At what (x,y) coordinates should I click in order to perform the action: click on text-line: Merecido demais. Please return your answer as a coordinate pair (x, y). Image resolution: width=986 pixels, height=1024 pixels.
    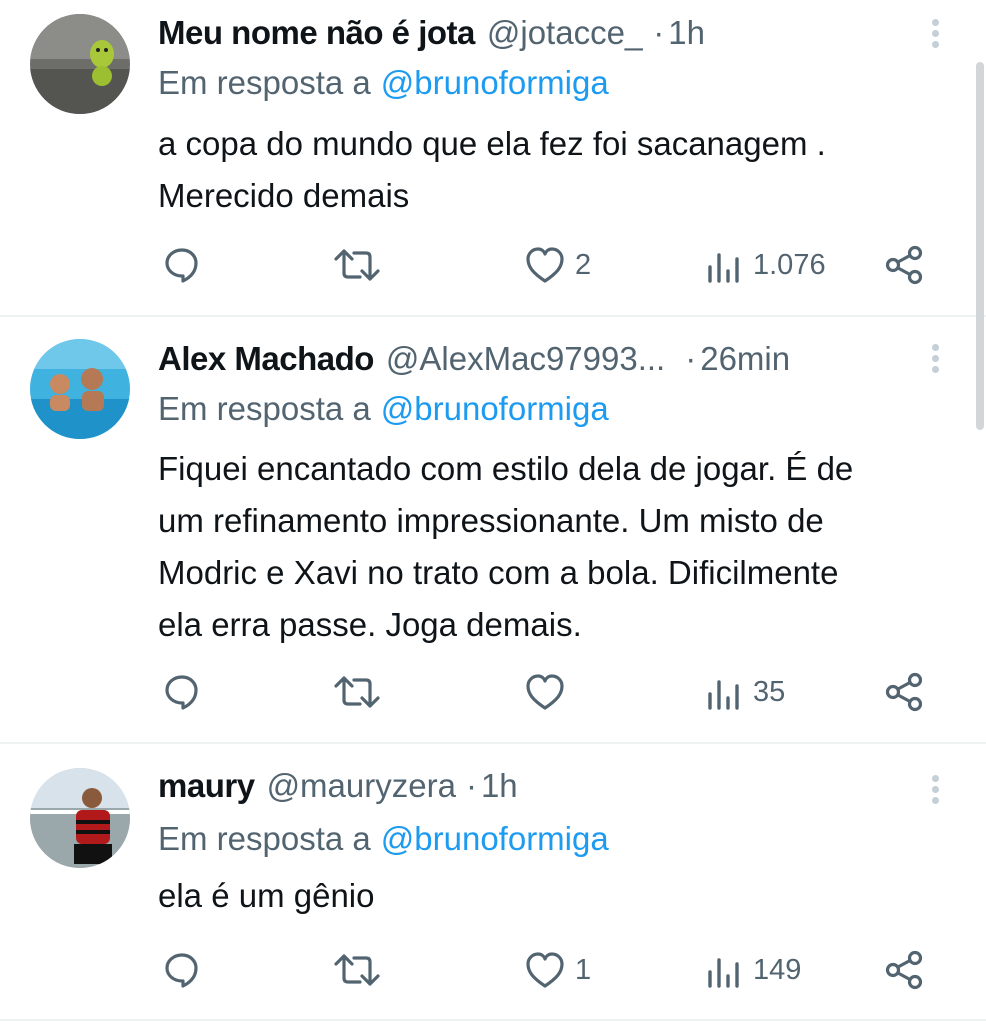
    Looking at the image, I should click on (284, 195).